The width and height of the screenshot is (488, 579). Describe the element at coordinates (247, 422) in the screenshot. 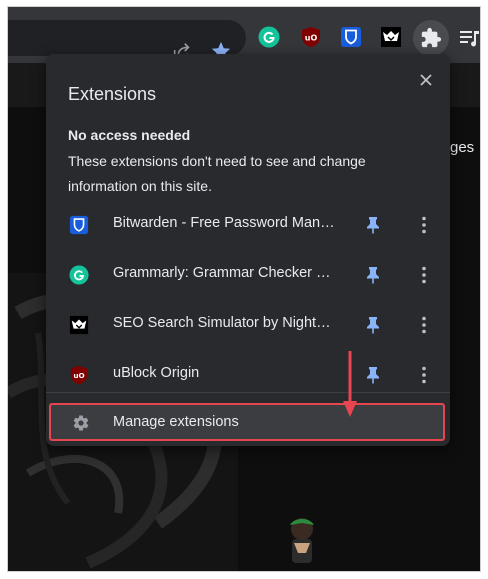

I see `manage-extensions-button: Manage extensions` at that location.